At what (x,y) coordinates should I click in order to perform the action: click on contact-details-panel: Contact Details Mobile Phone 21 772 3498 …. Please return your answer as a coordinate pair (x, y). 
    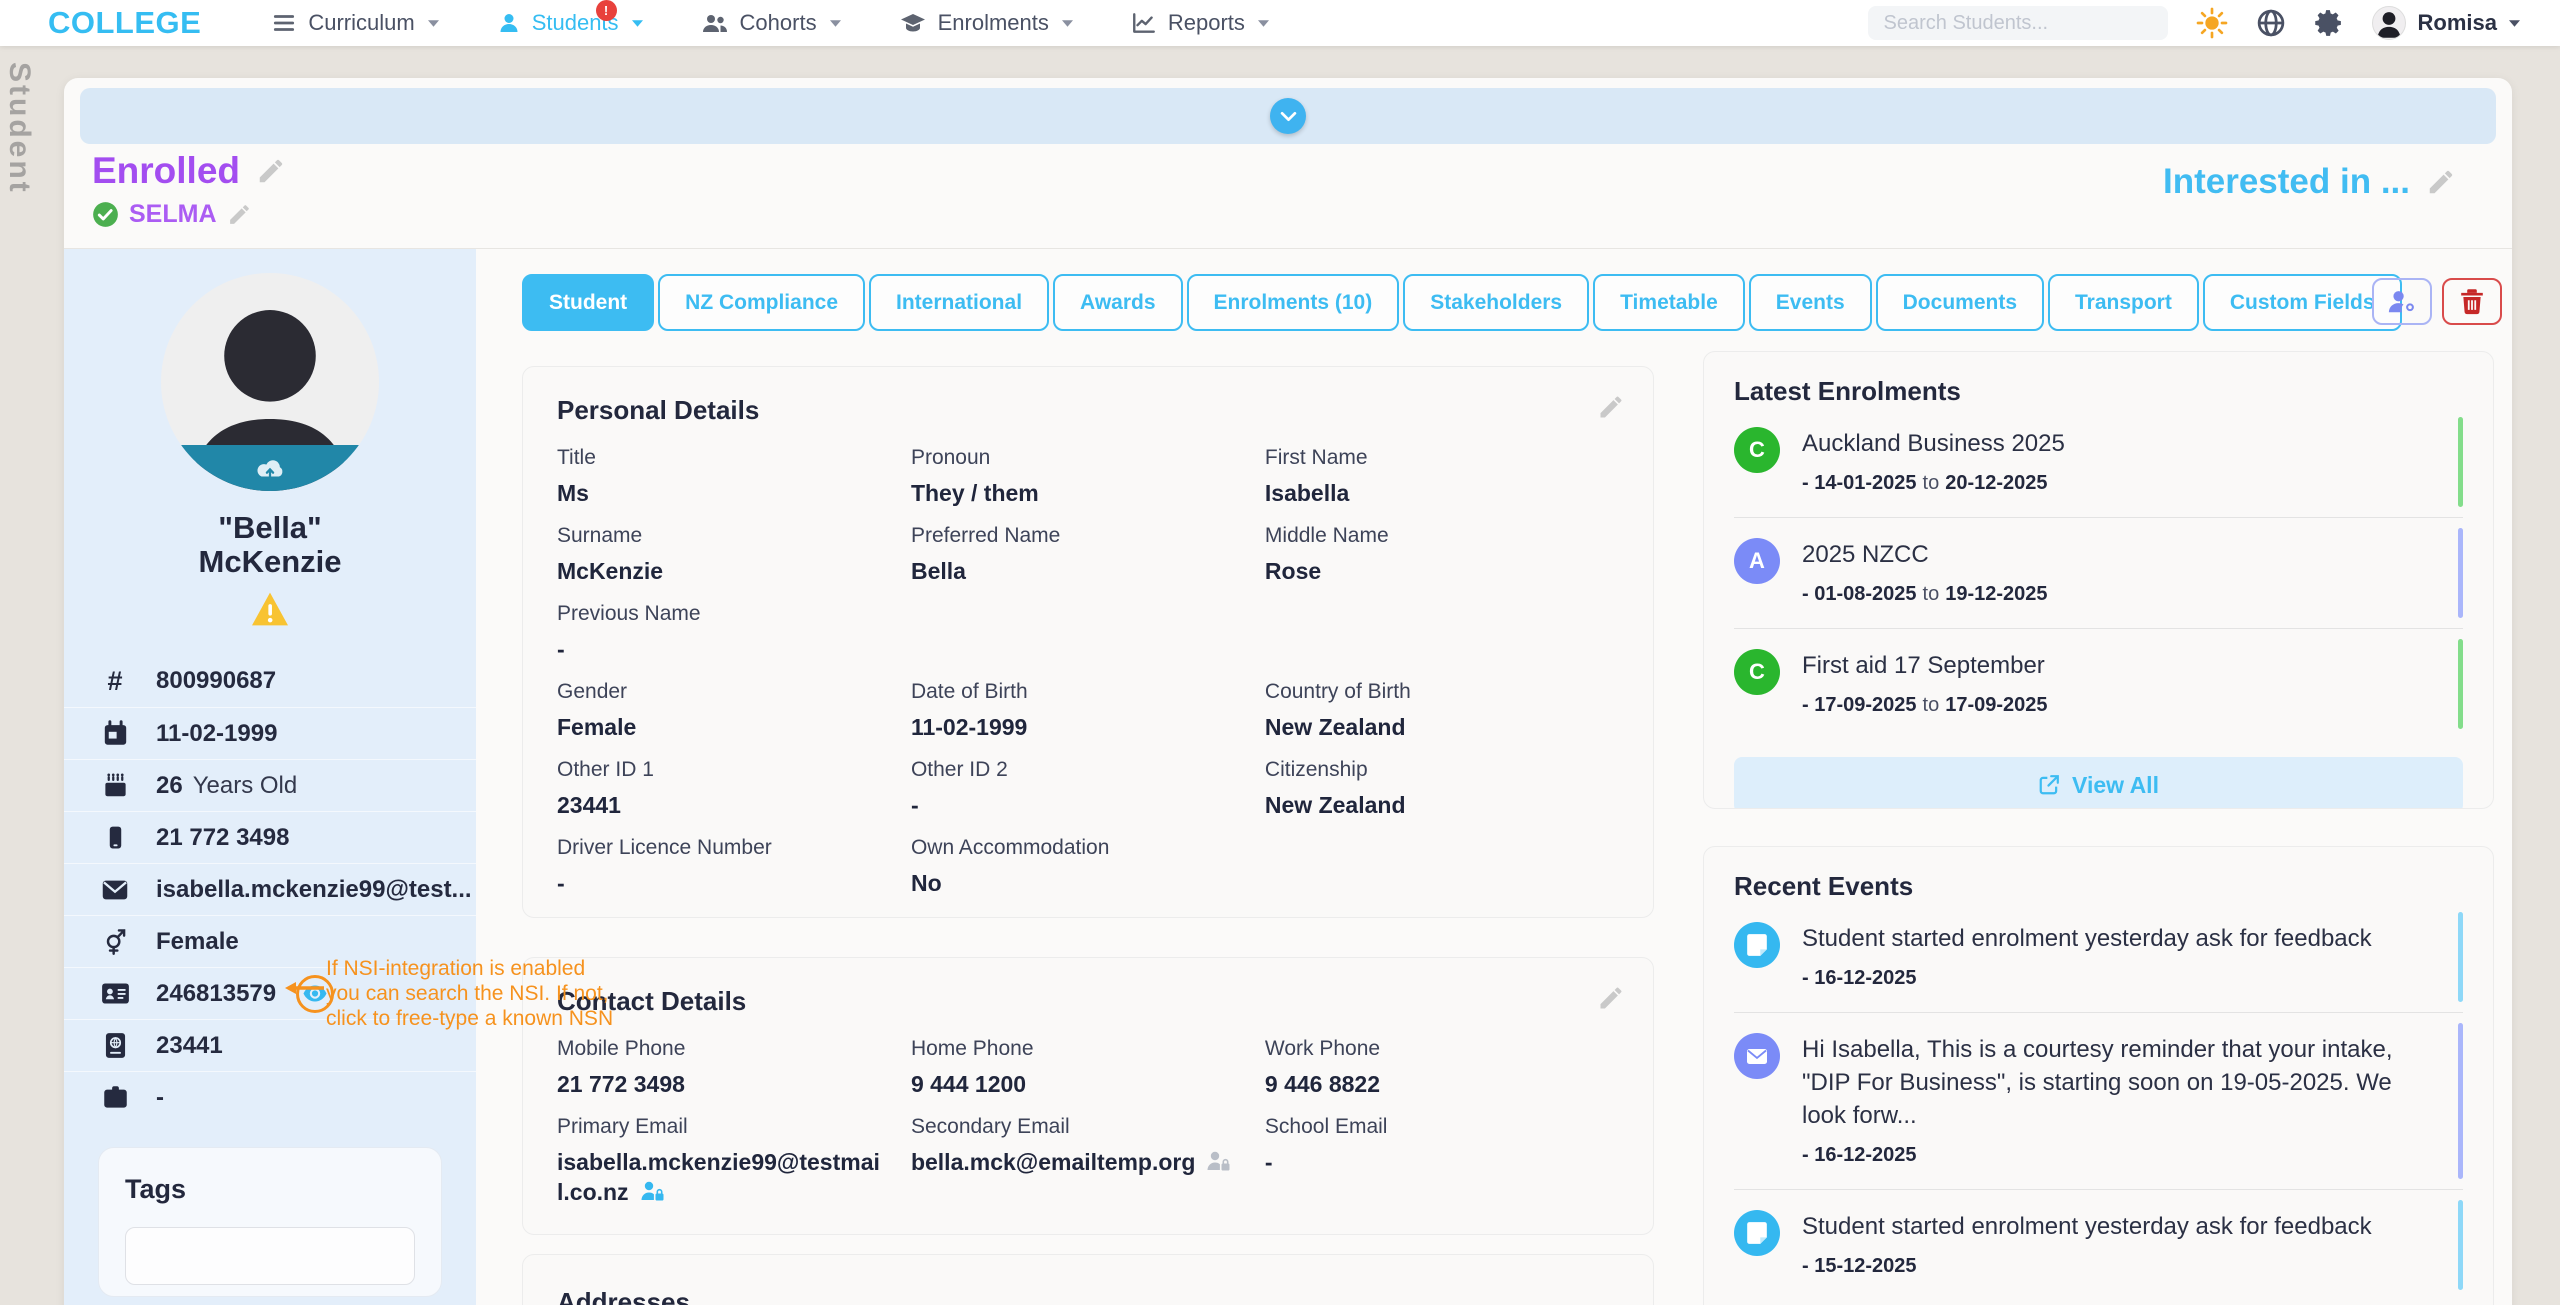
    Looking at the image, I should click on (1088, 1096).